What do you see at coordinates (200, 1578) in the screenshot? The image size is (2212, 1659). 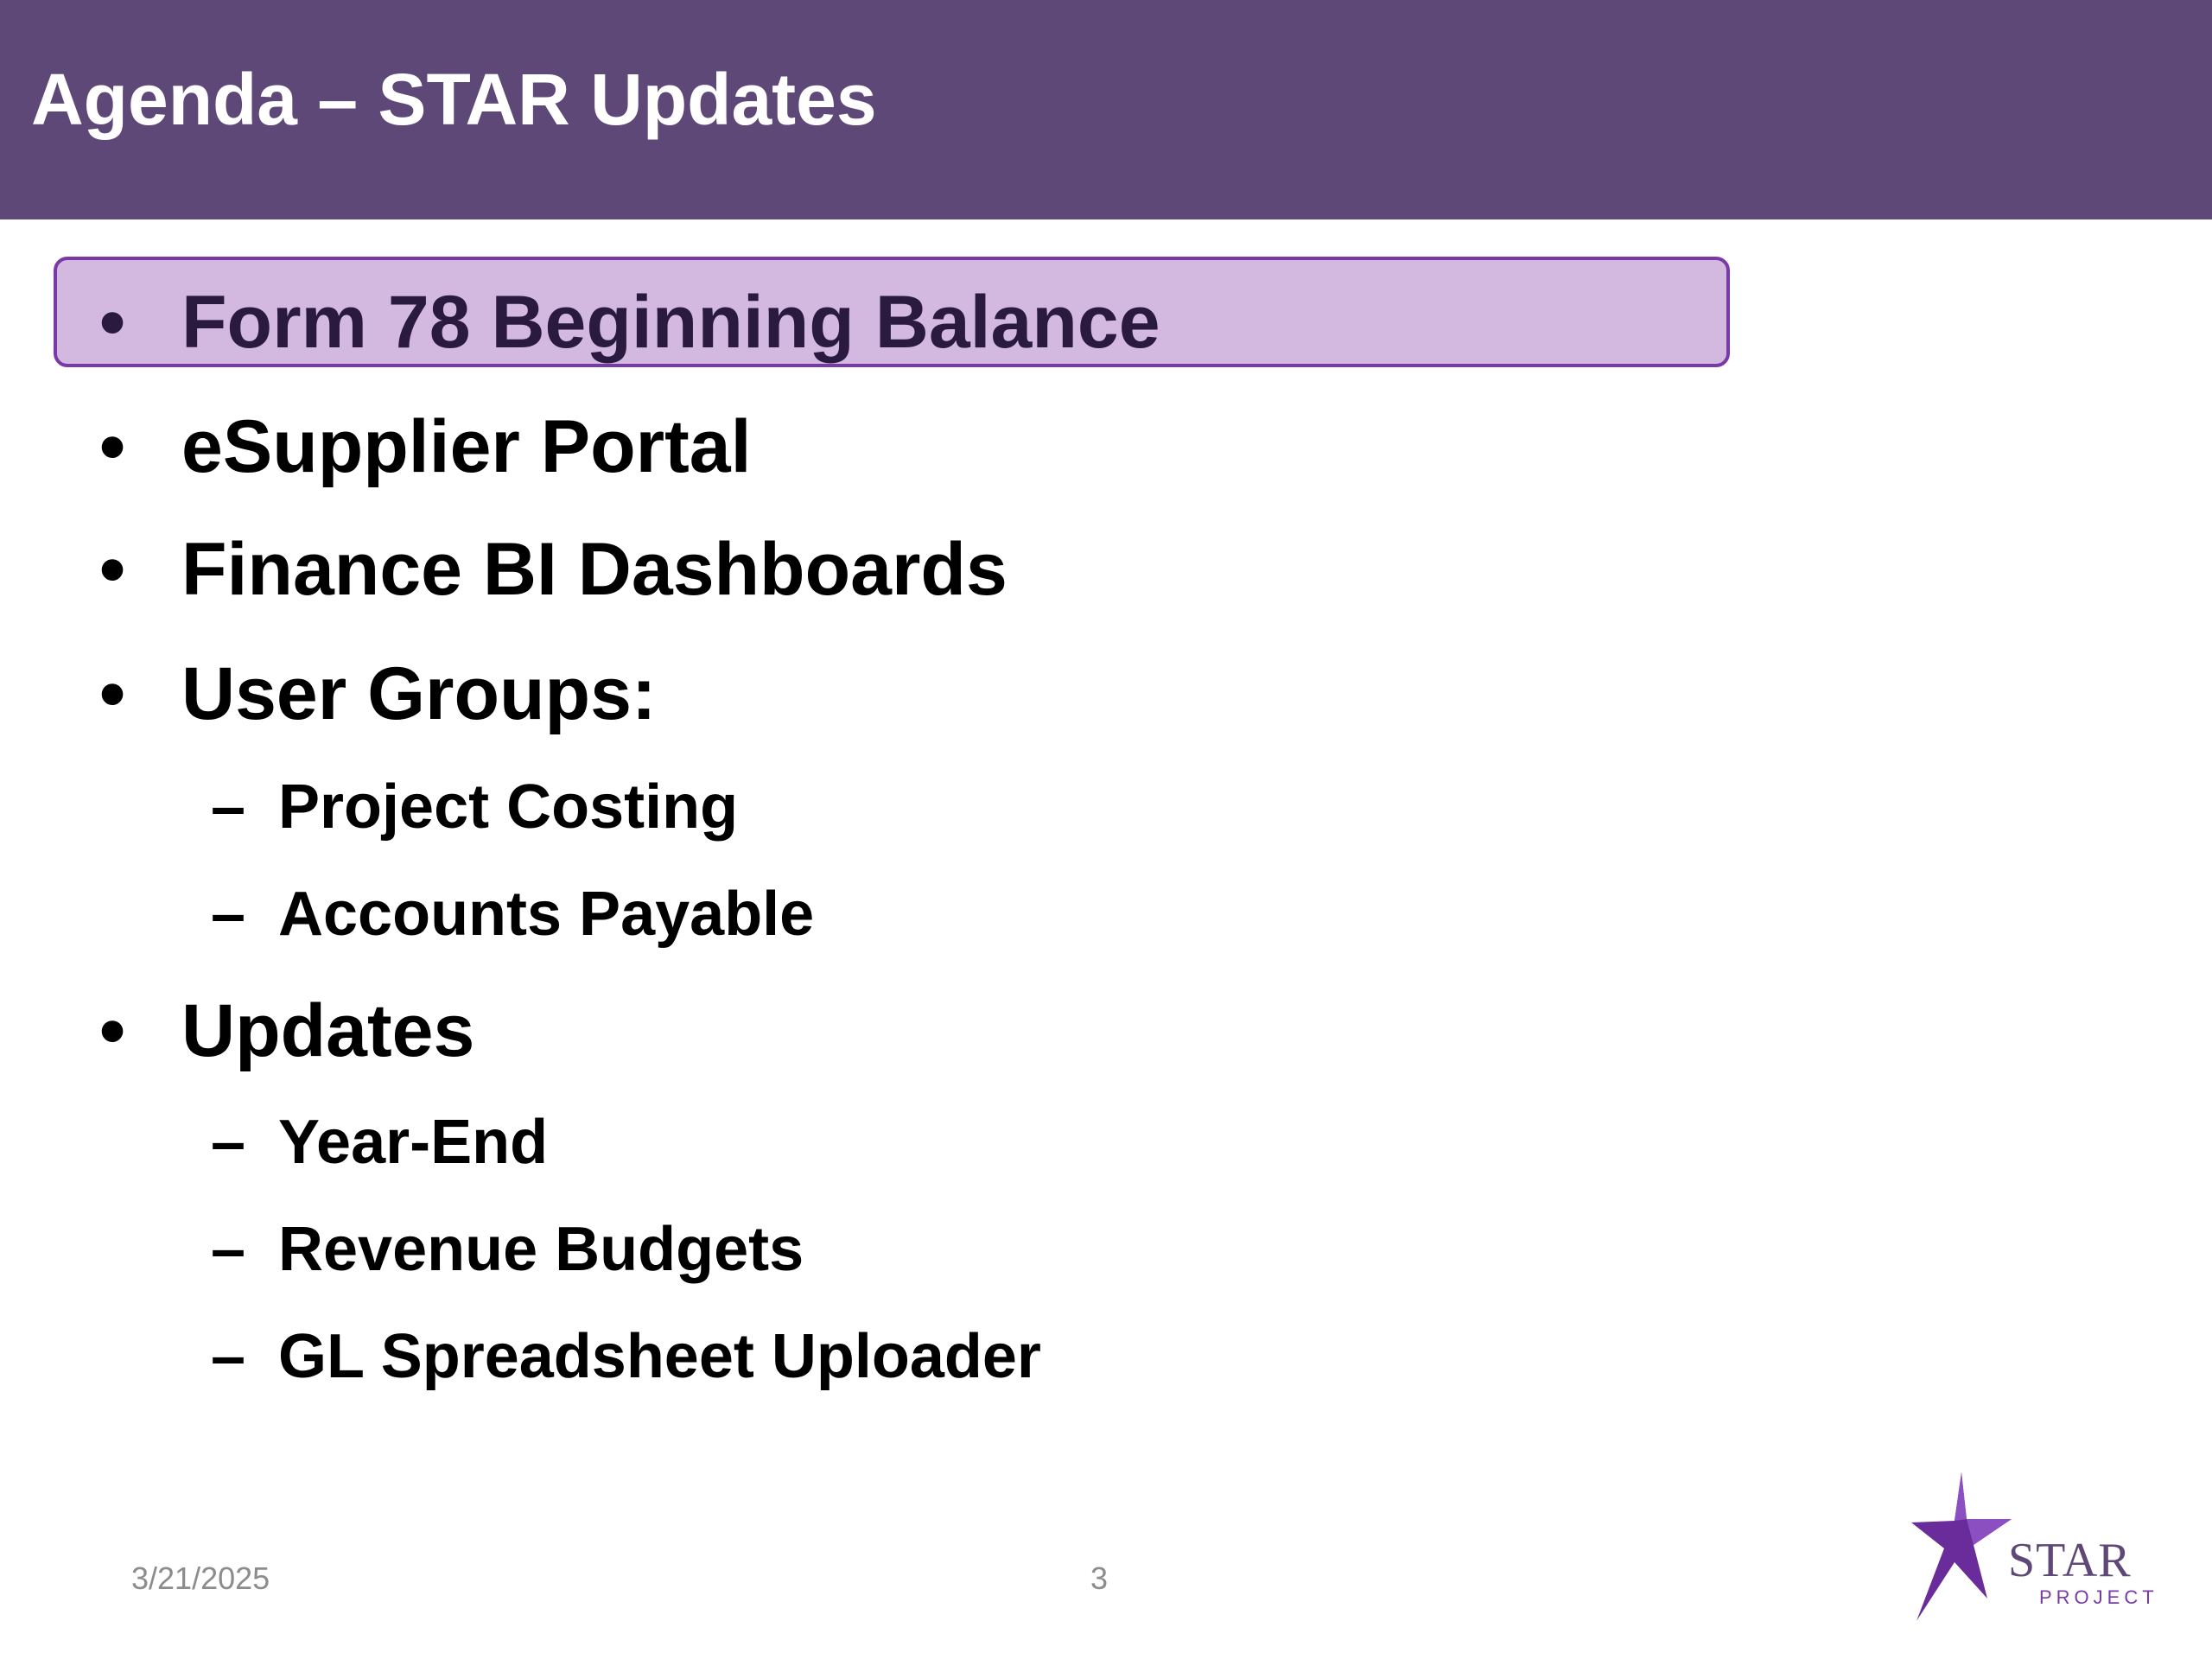 I see `footer-date: 3/21/2025` at bounding box center [200, 1578].